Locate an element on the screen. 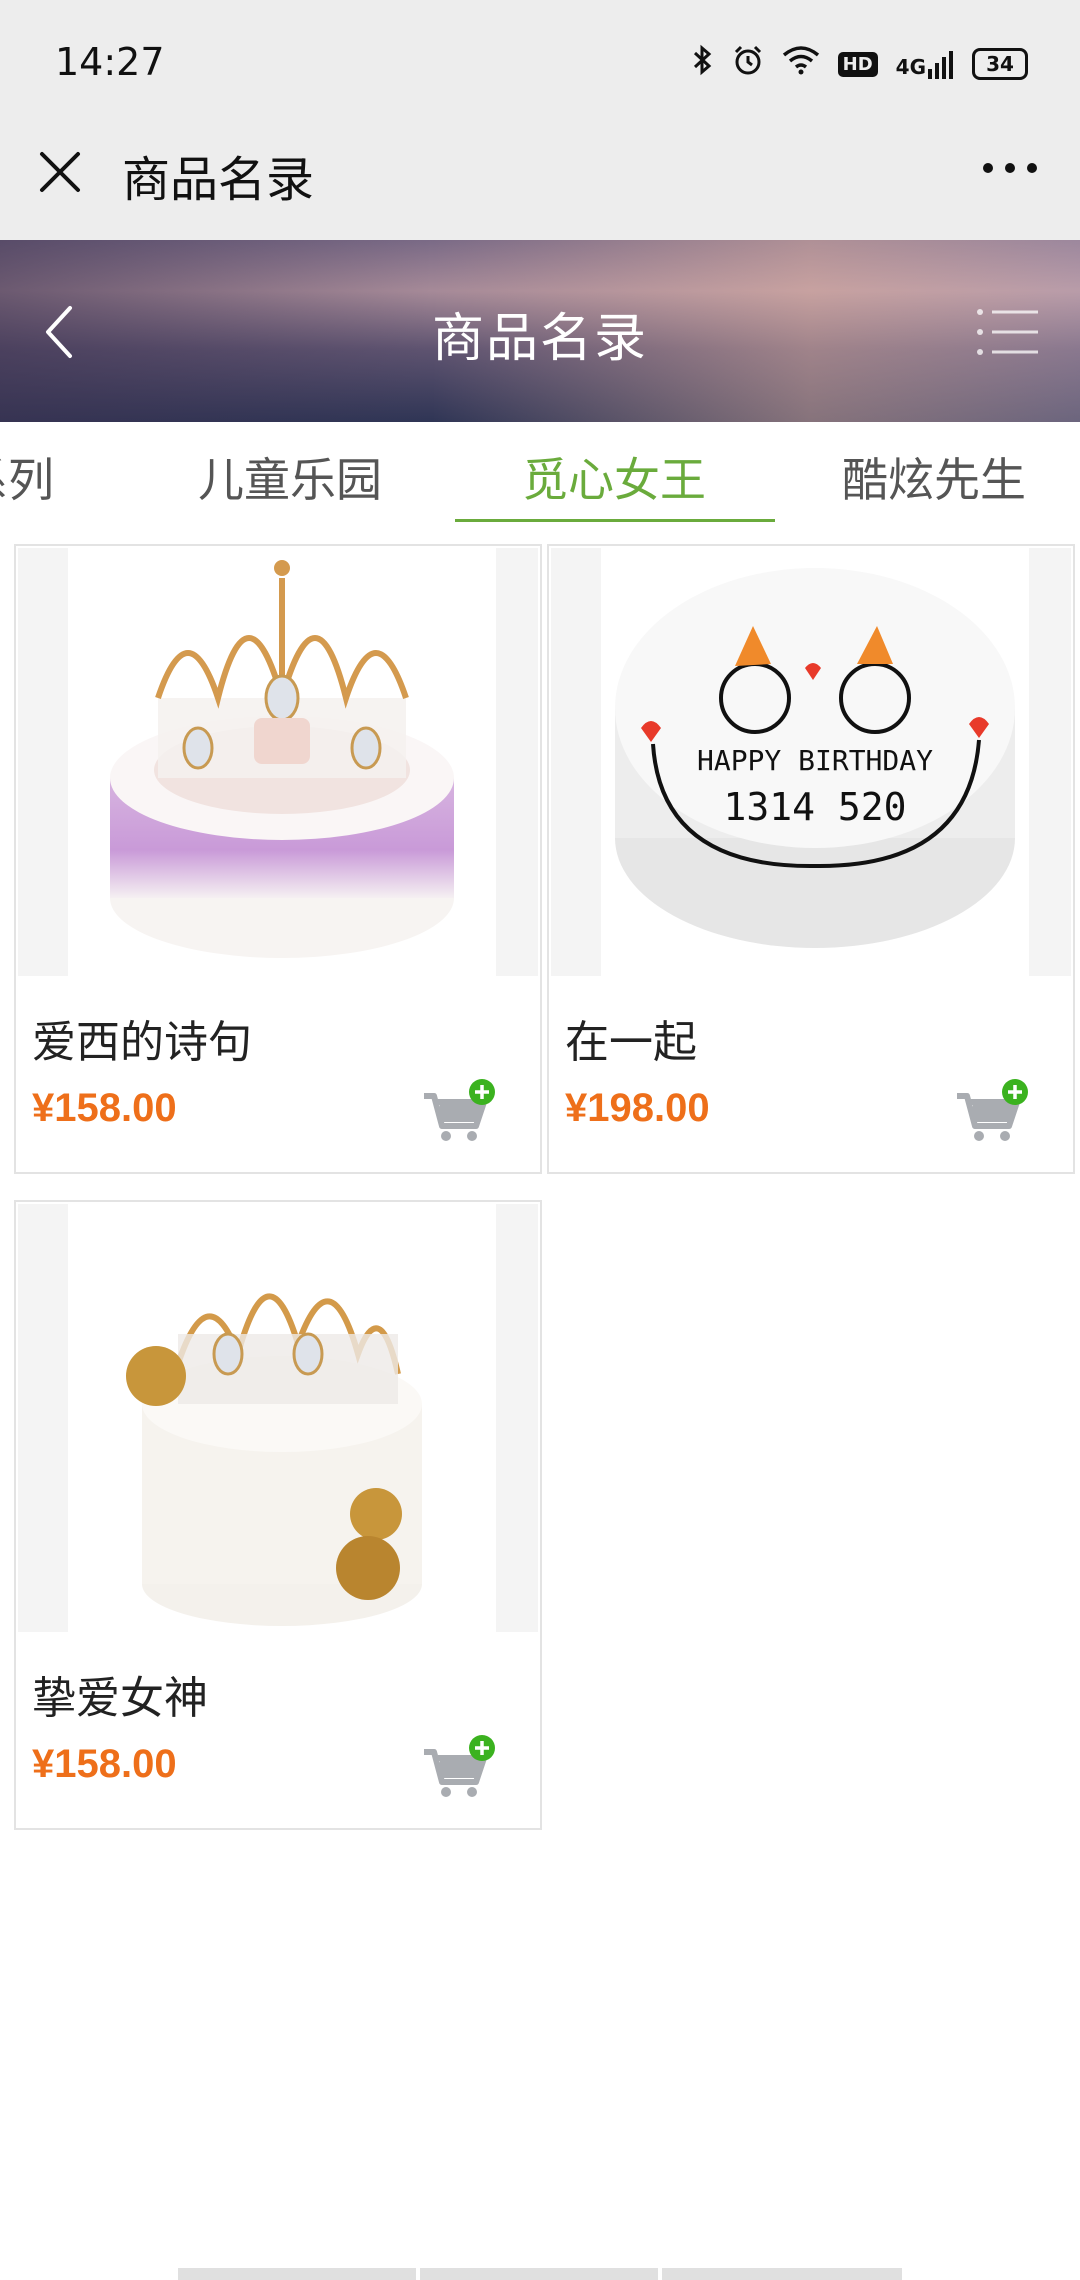  cake-text-line-2: 1314 520 is located at coordinates (814, 807).